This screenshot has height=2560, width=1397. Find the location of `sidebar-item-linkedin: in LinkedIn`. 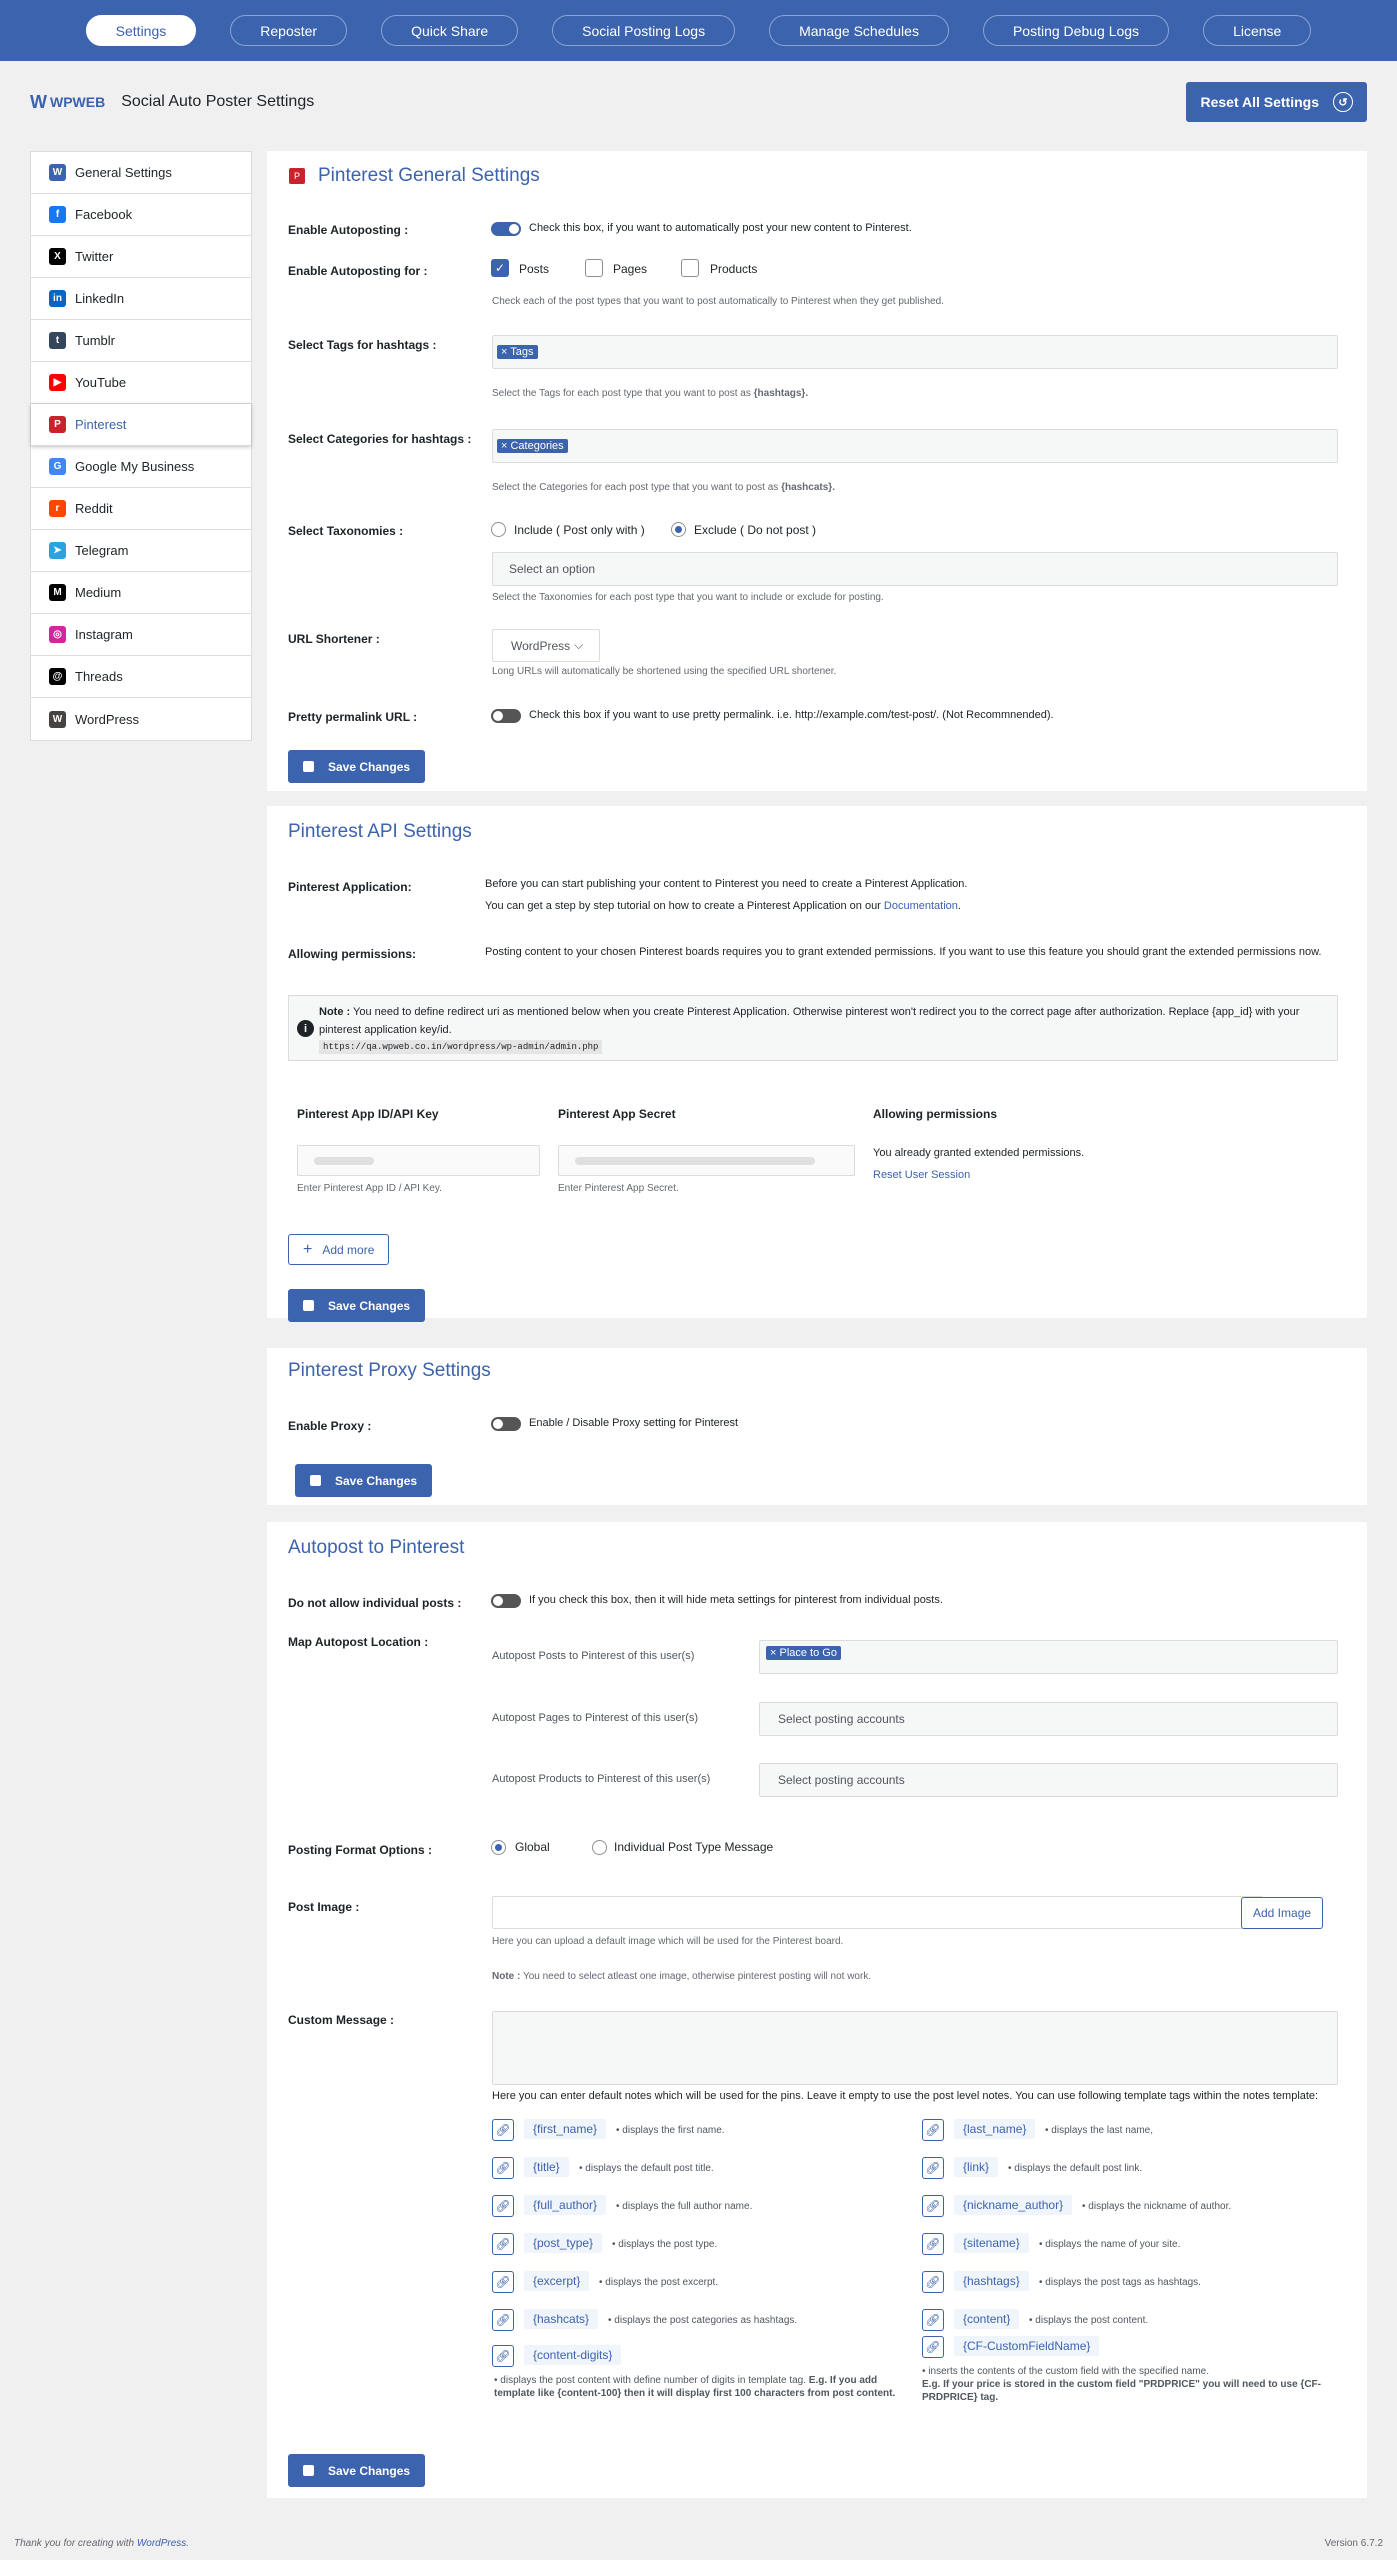

sidebar-item-linkedin: in LinkedIn is located at coordinates (141, 299).